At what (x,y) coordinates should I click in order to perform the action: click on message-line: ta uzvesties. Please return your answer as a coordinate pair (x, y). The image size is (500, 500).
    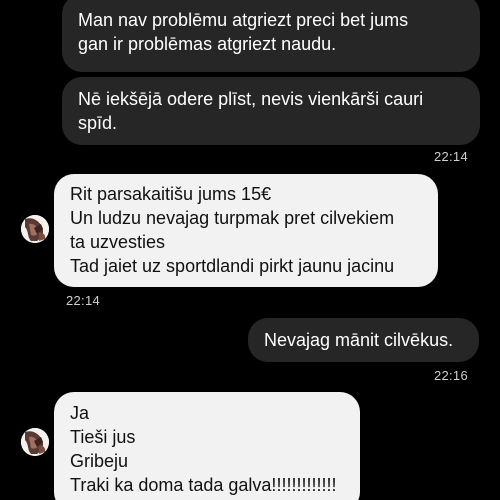
    Looking at the image, I should click on (118, 242).